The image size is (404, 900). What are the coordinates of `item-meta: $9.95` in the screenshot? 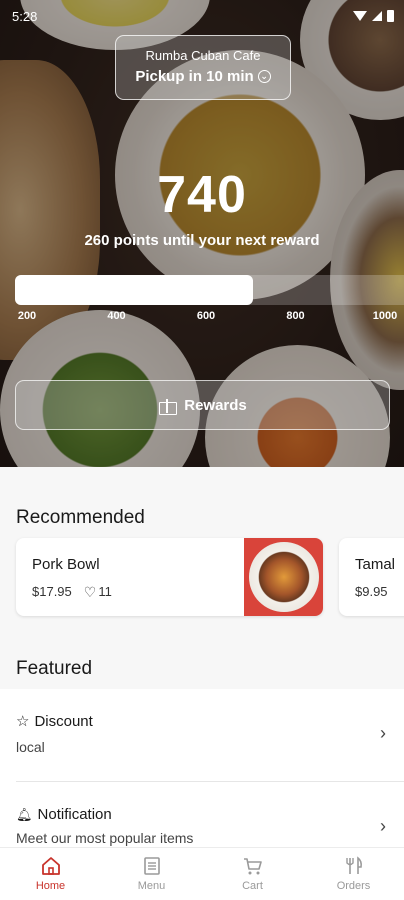 It's located at (371, 591).